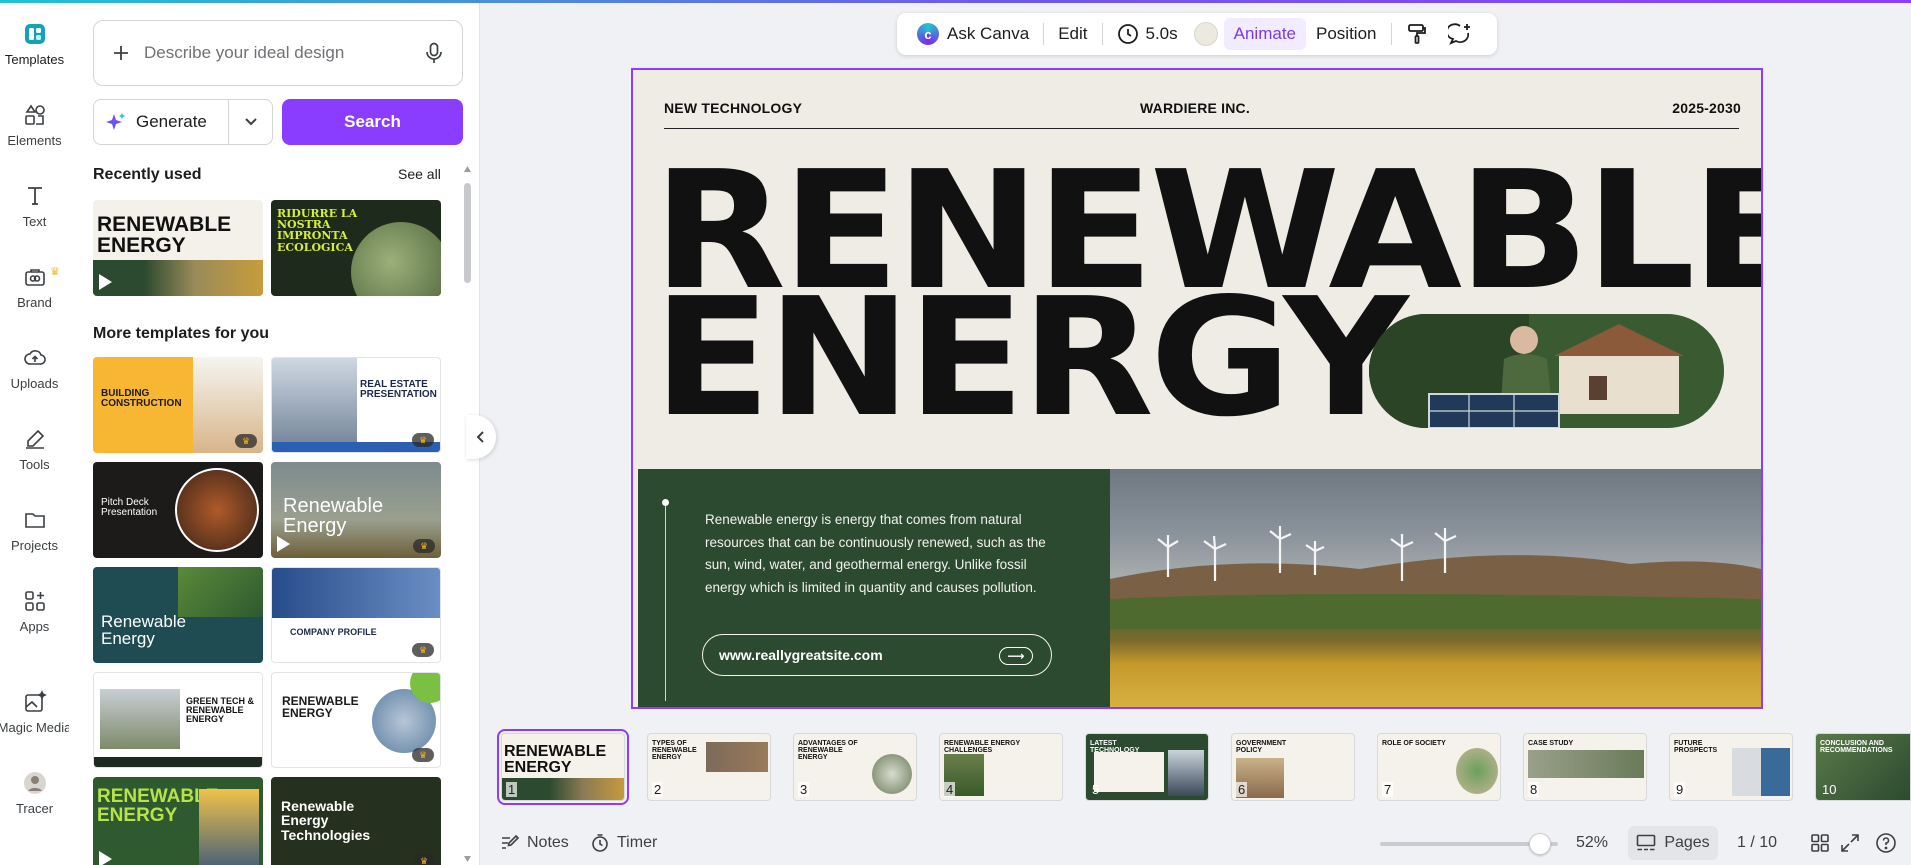 The width and height of the screenshot is (1911, 865). I want to click on wind-farm-photo, so click(1435, 588).